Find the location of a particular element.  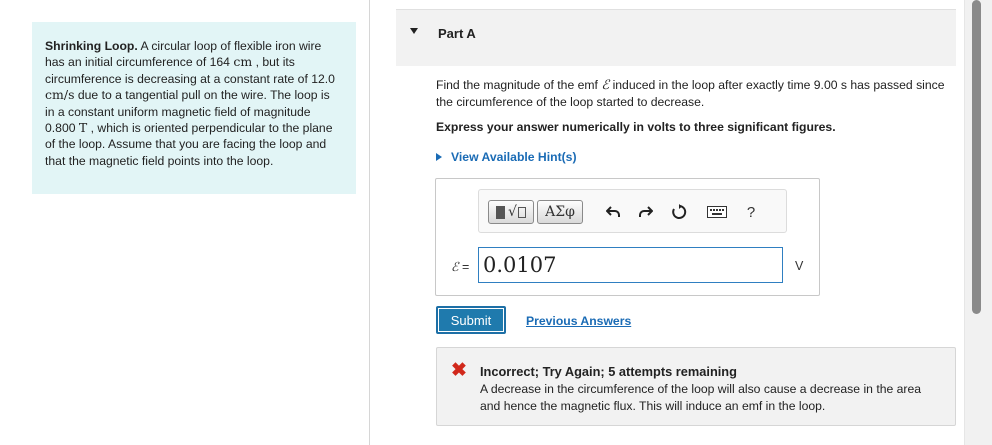

scrollbar is located at coordinates (978, 222).